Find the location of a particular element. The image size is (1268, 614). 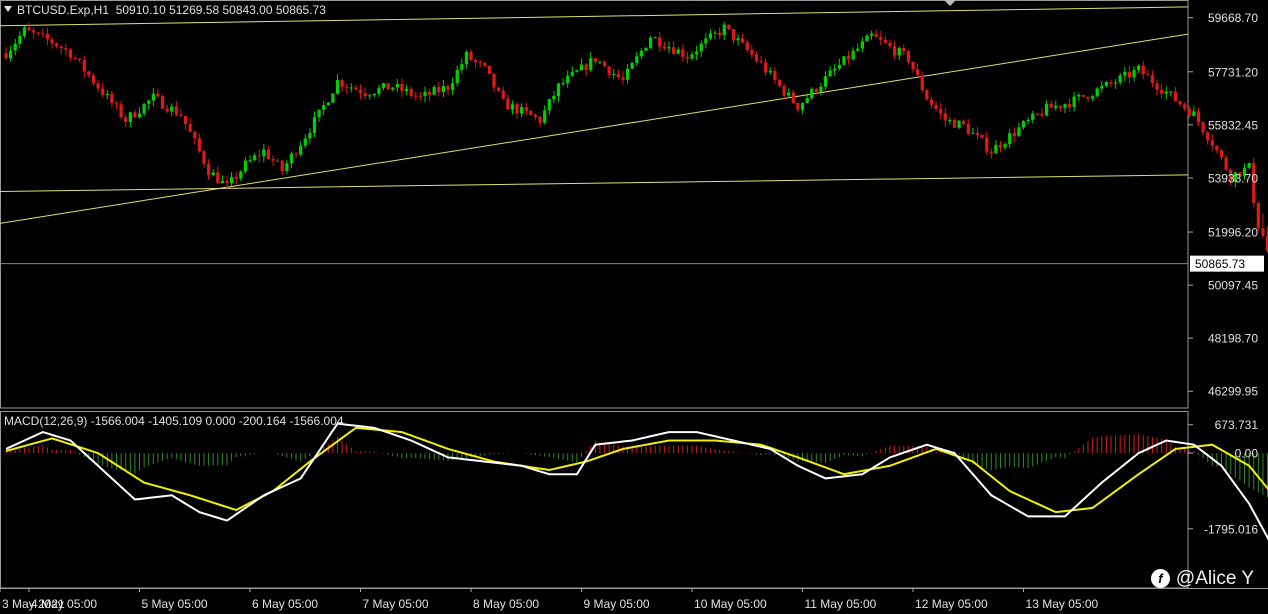

price-tick-label: 46299.95 is located at coordinates (1233, 392).